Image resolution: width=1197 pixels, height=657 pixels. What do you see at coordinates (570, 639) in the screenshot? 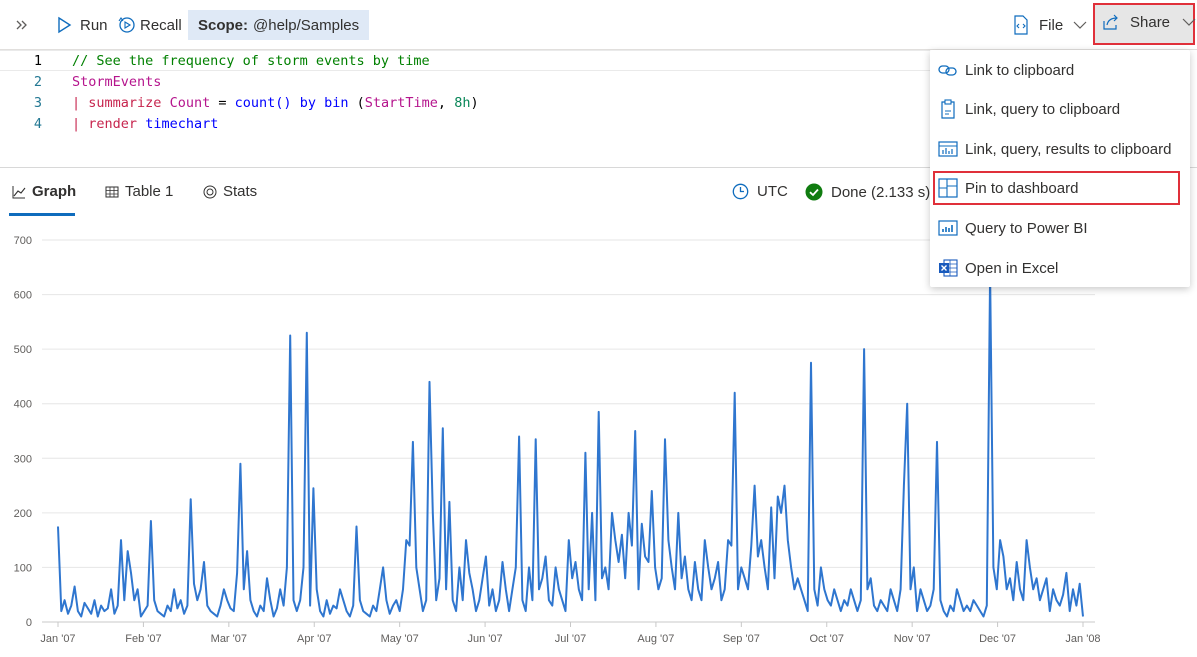
I see `x-tick-label: Jul '07` at bounding box center [570, 639].